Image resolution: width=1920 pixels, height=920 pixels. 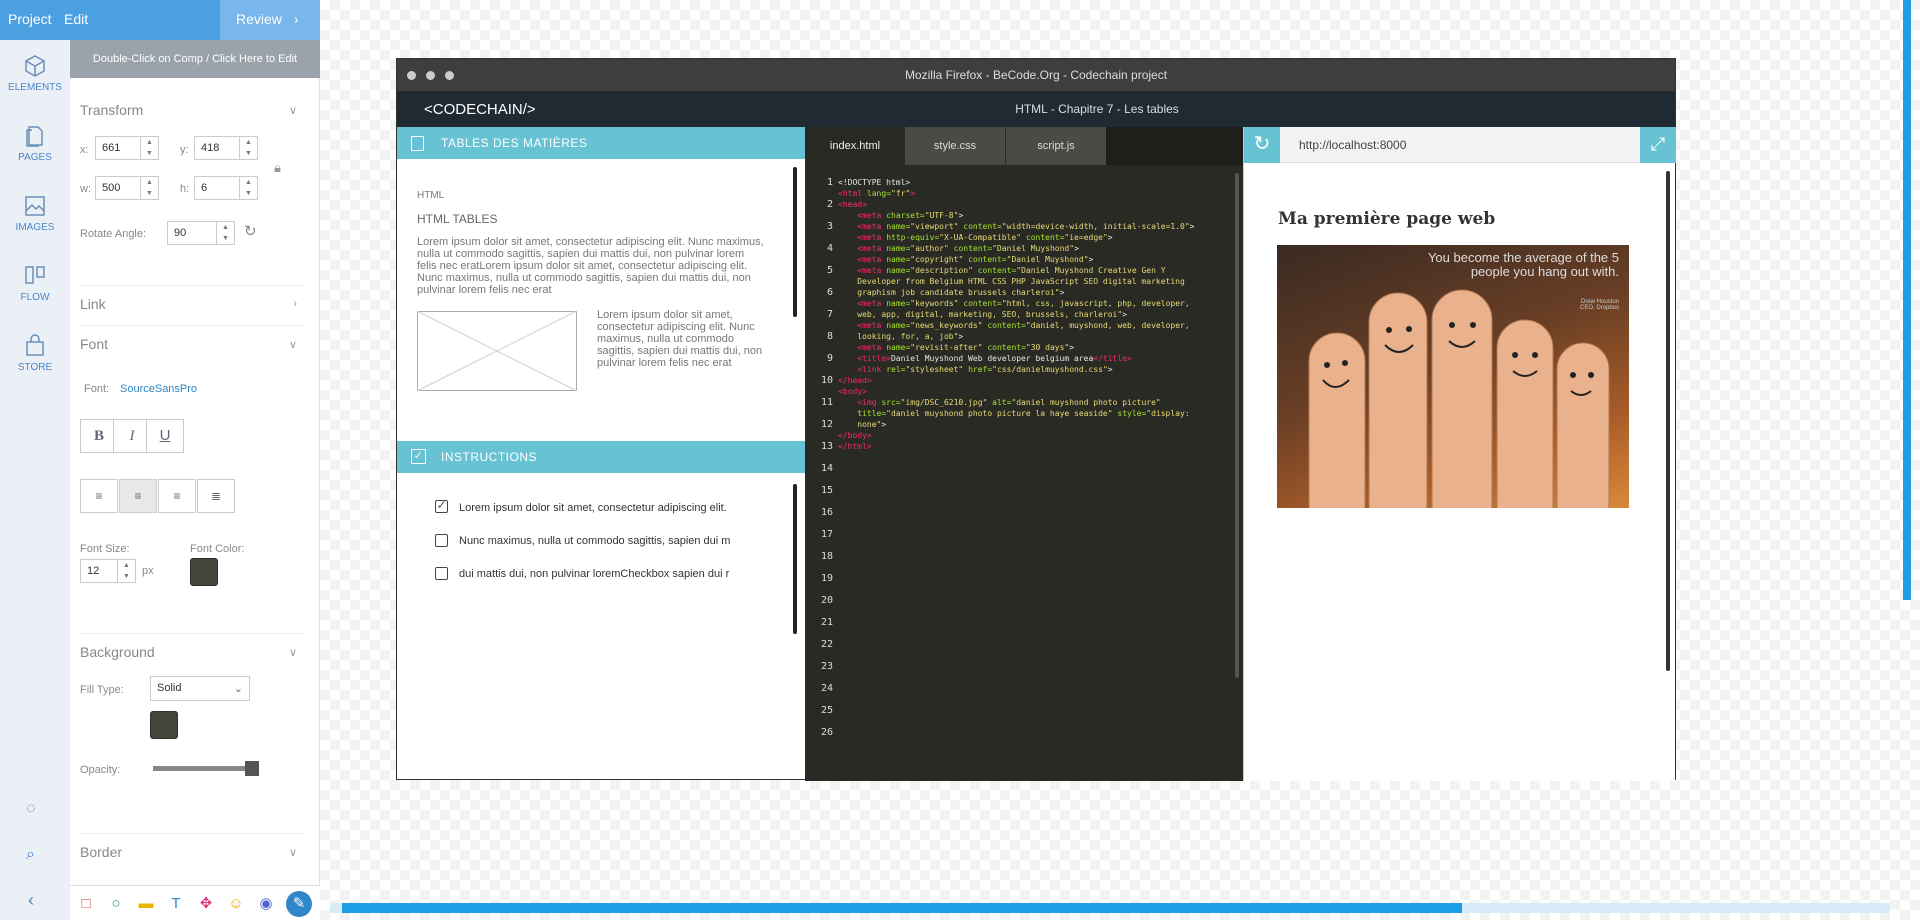 What do you see at coordinates (826, 512) in the screenshot?
I see `line-number: 16` at bounding box center [826, 512].